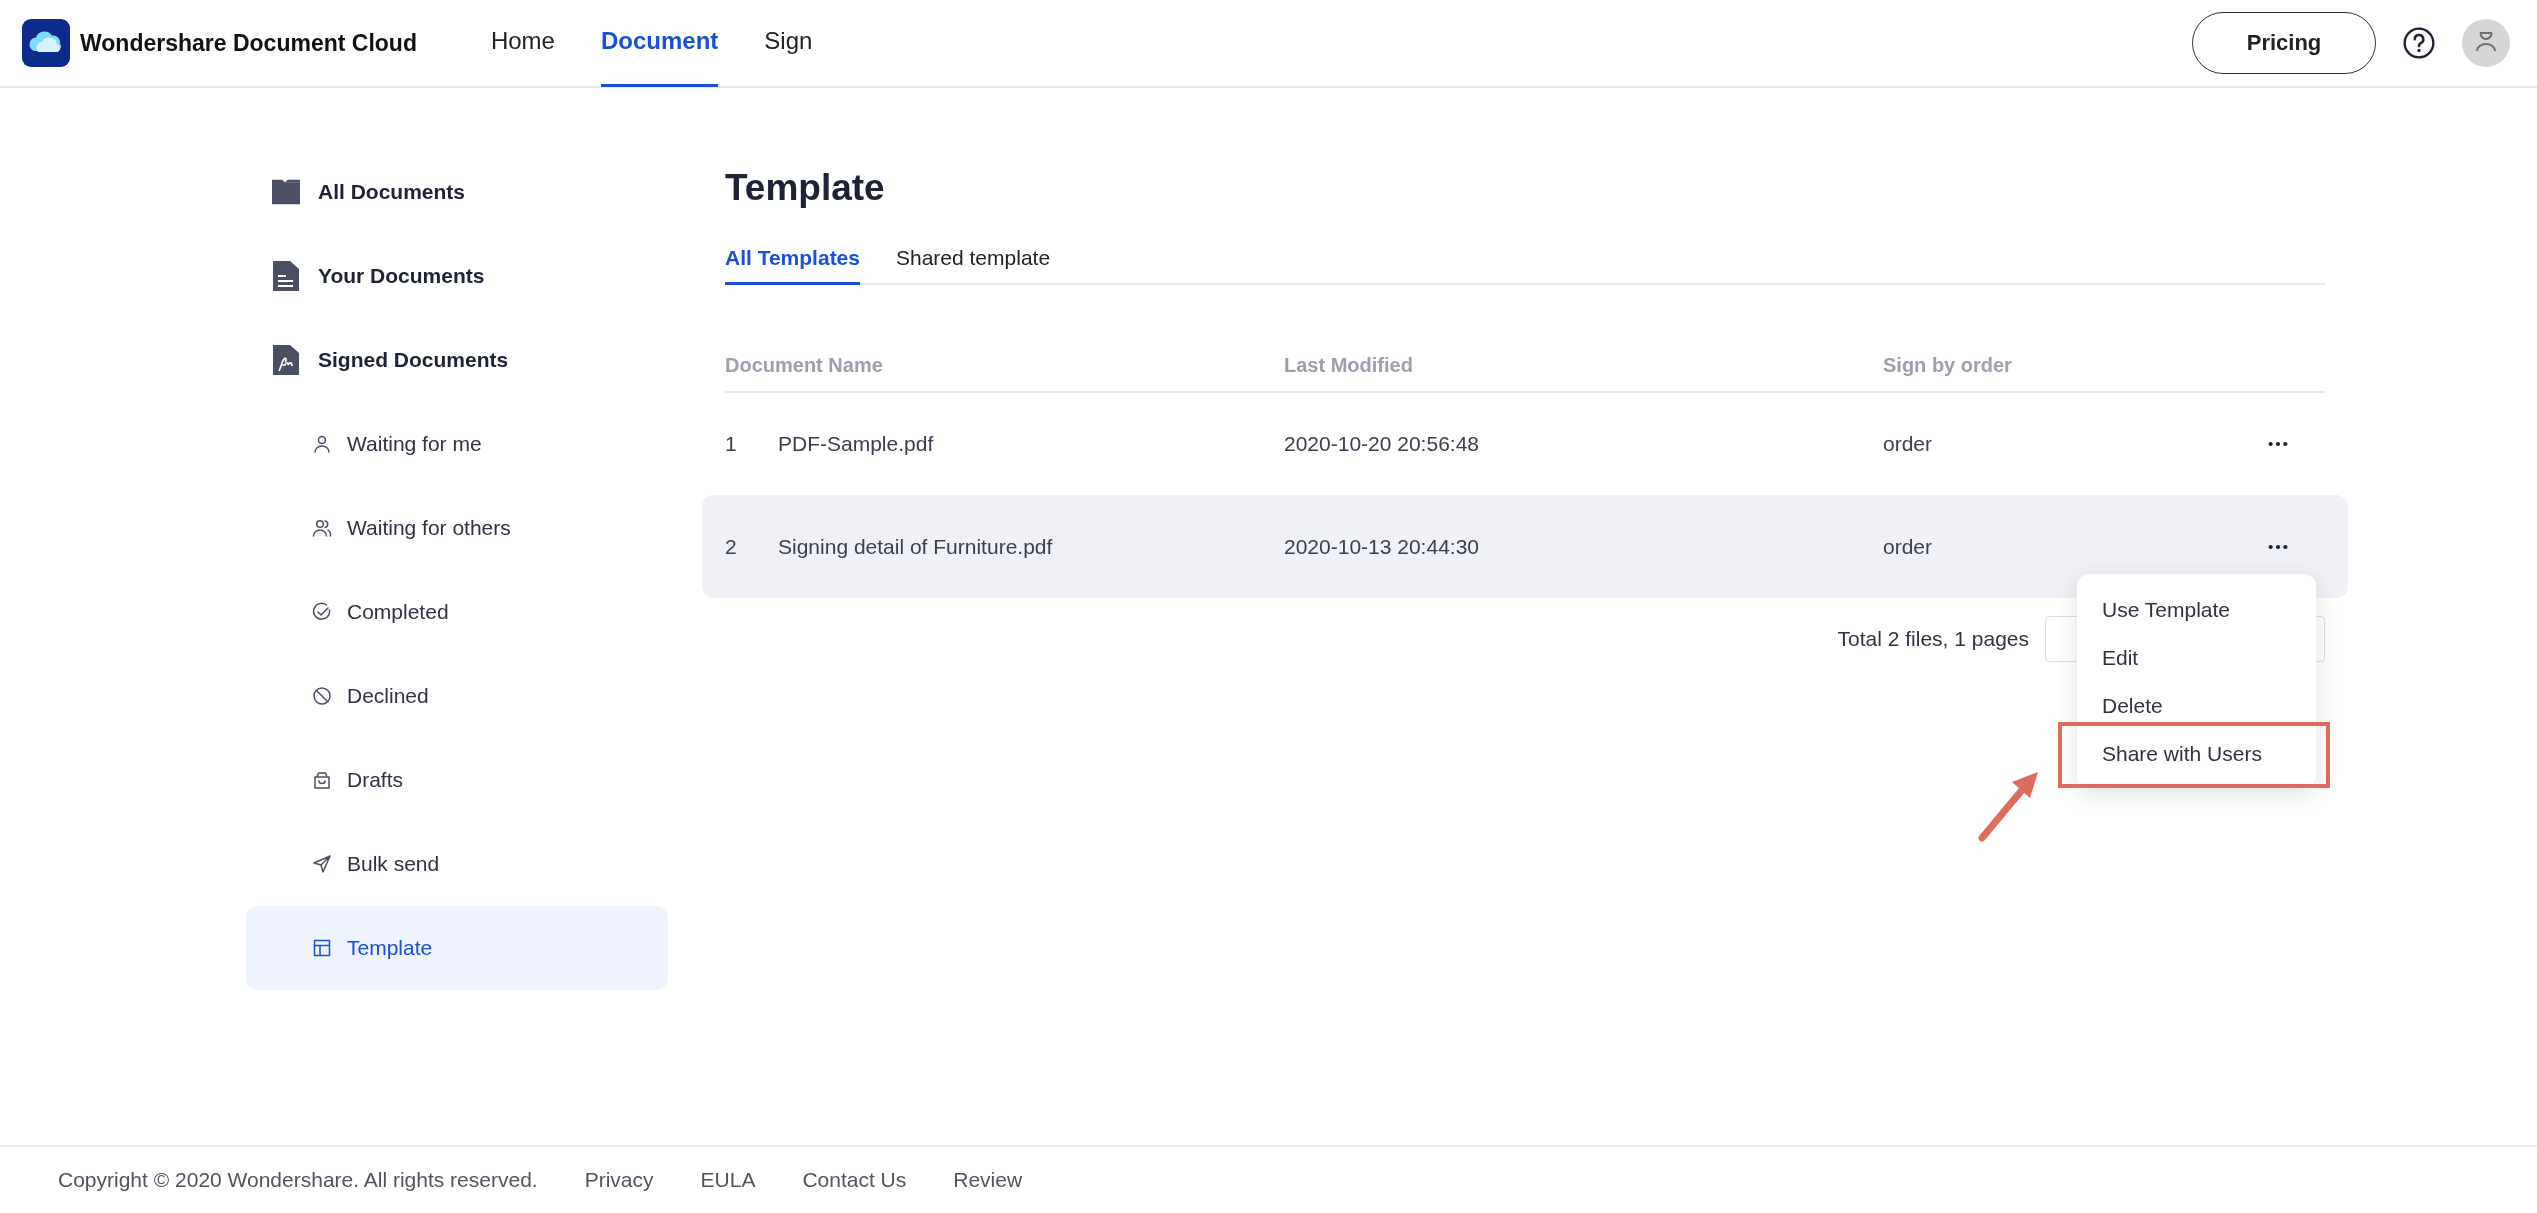 The height and width of the screenshot is (1213, 2537). What do you see at coordinates (1933, 639) in the screenshot?
I see `pagination-summary: Total 2 files, 1 pages` at bounding box center [1933, 639].